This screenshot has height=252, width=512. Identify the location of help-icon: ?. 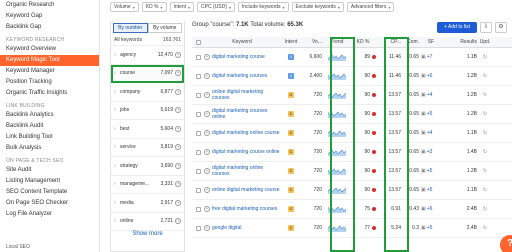
(506, 243).